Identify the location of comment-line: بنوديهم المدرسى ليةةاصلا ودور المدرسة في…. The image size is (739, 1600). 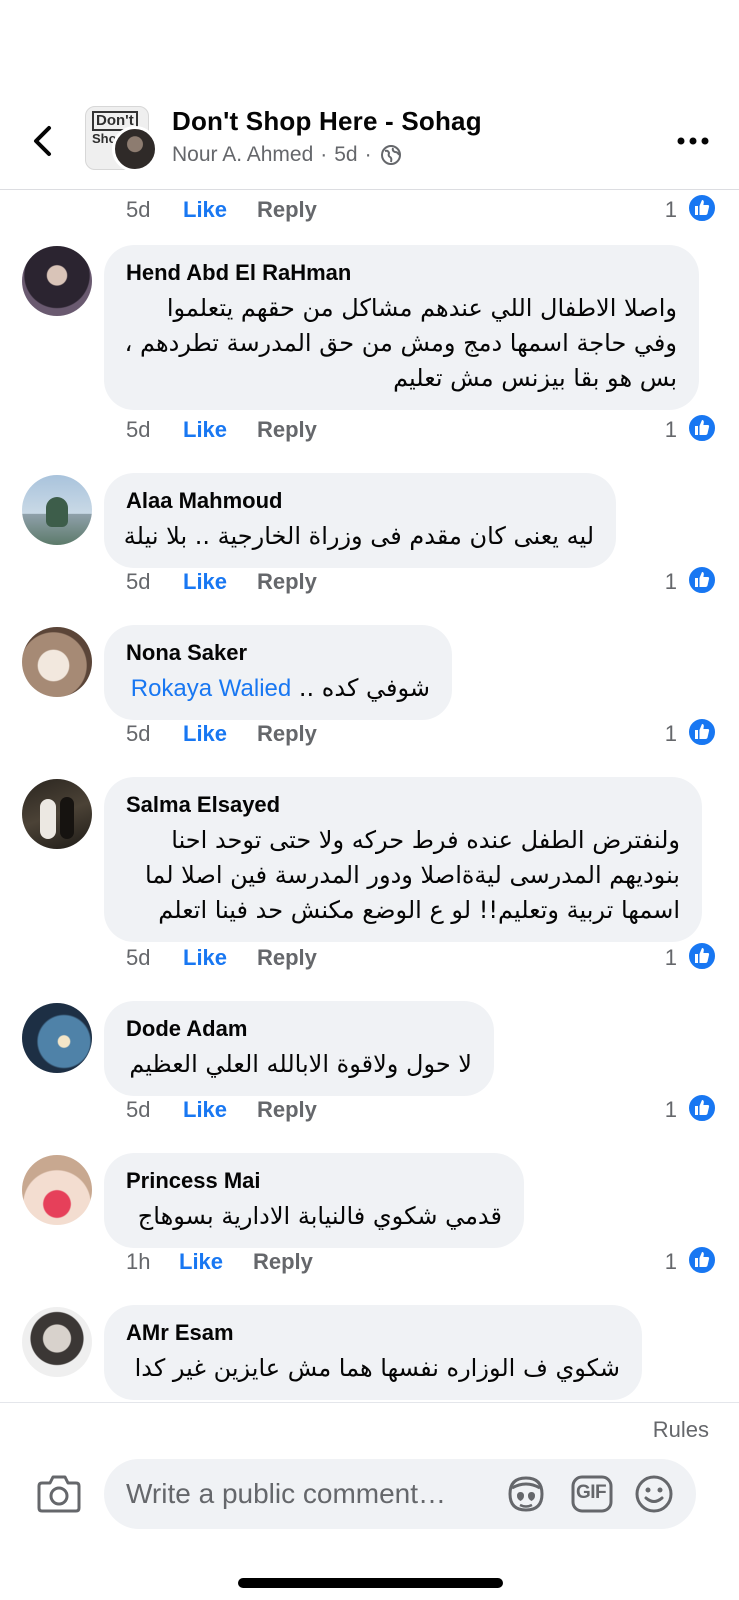
(412, 875).